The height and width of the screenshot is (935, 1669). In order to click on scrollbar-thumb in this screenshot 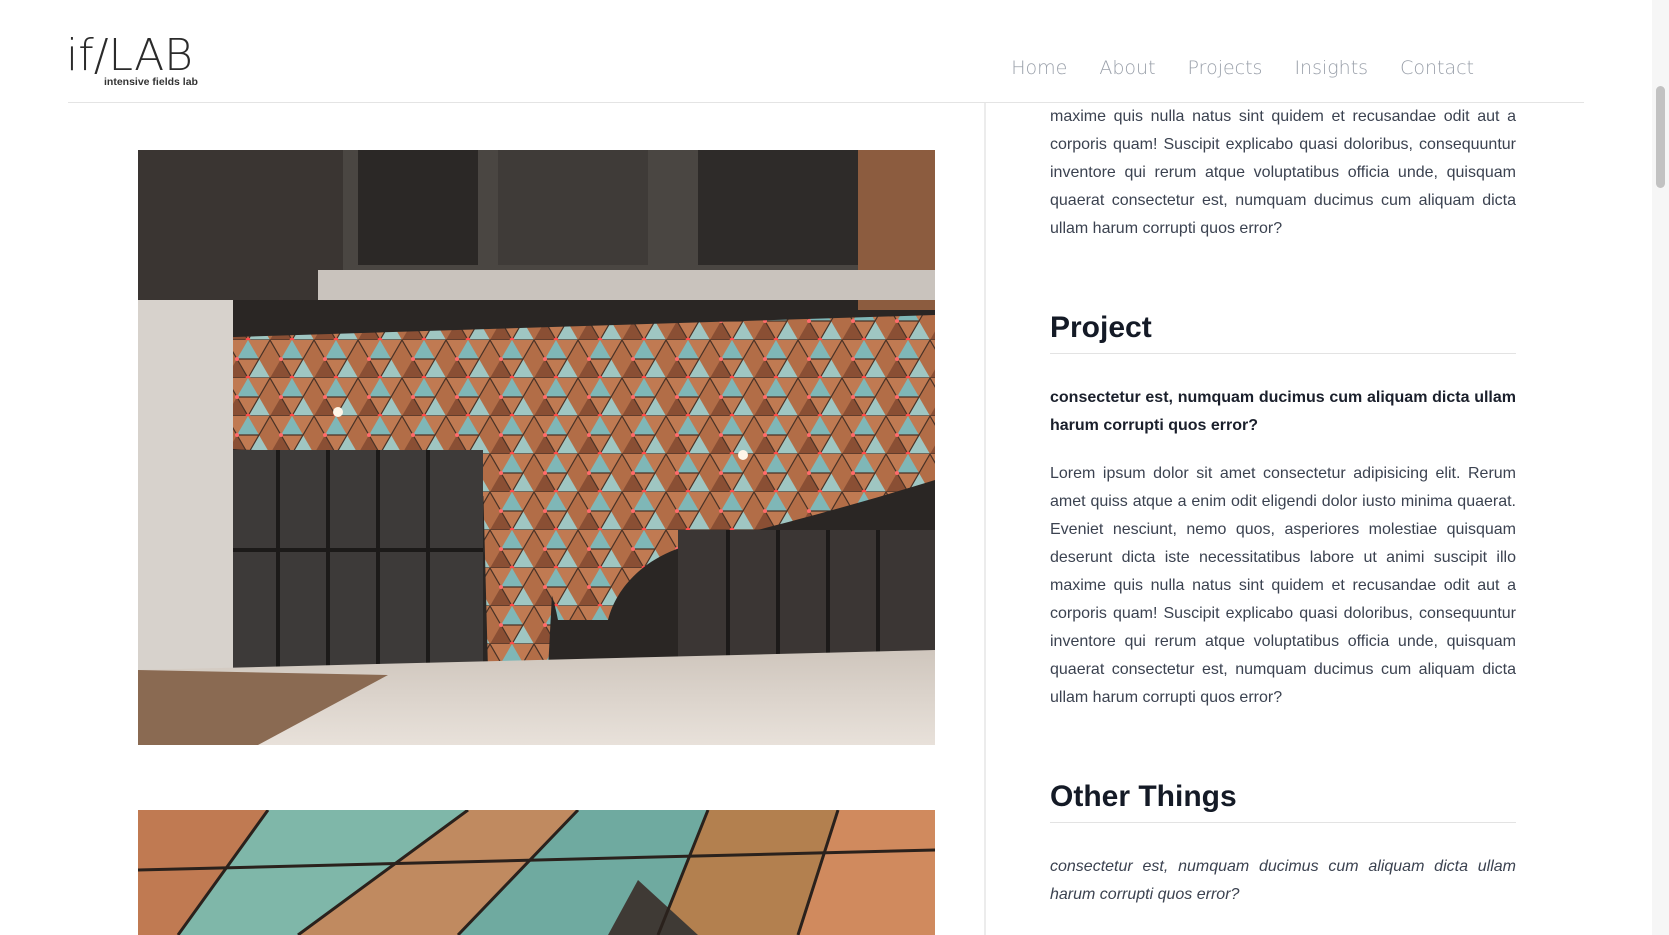, I will do `click(1660, 137)`.